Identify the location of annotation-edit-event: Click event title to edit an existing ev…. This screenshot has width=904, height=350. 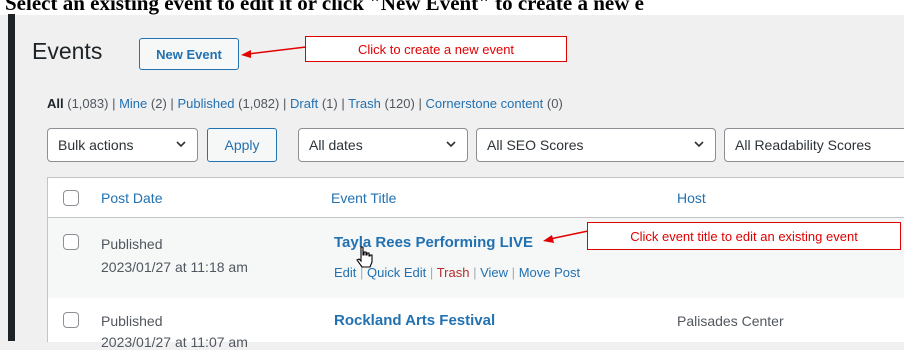
(744, 236).